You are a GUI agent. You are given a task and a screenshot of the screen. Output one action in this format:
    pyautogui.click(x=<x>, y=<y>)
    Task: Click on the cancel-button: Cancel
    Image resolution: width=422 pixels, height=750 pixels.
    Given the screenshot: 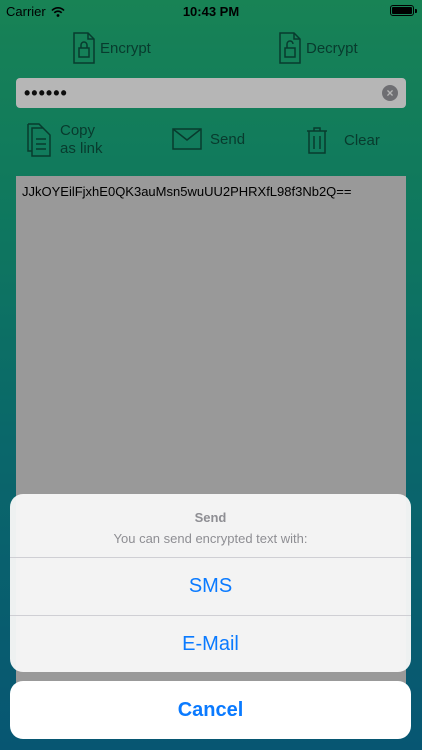 What is the action you would take?
    pyautogui.click(x=210, y=710)
    